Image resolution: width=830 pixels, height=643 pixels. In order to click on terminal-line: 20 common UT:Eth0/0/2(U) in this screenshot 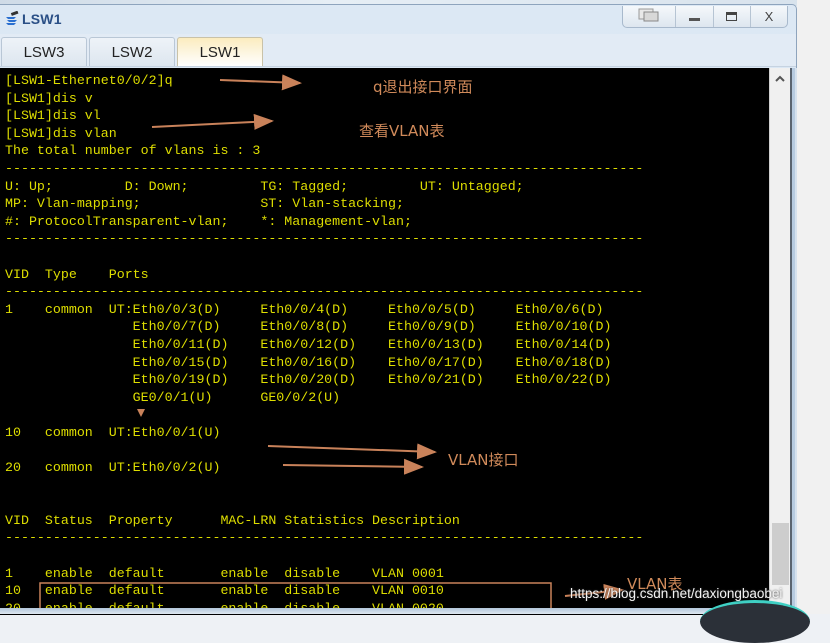, I will do `click(113, 468)`.